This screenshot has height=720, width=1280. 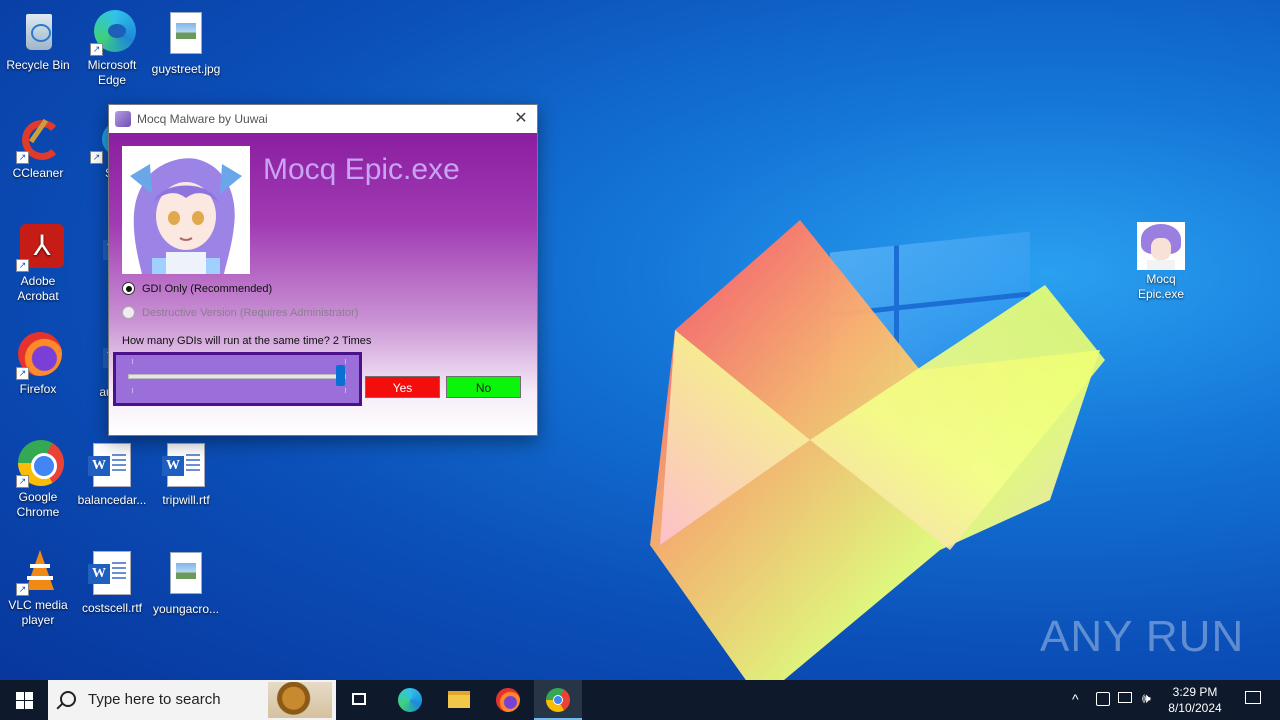 I want to click on network-icon, so click(x=1125, y=697).